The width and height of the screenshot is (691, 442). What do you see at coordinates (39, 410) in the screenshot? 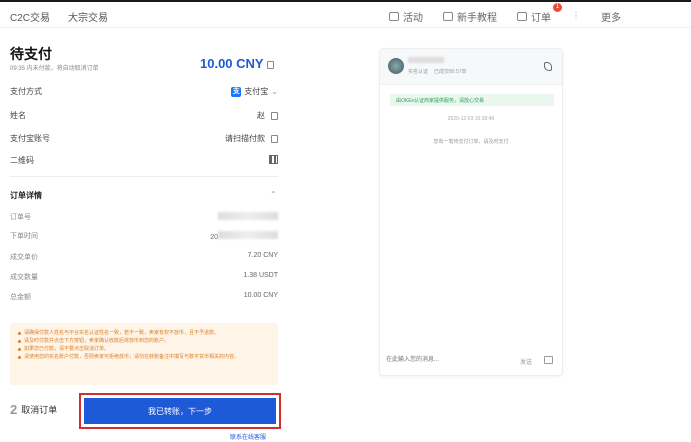
I see `cancel-label: 取消订单` at bounding box center [39, 410].